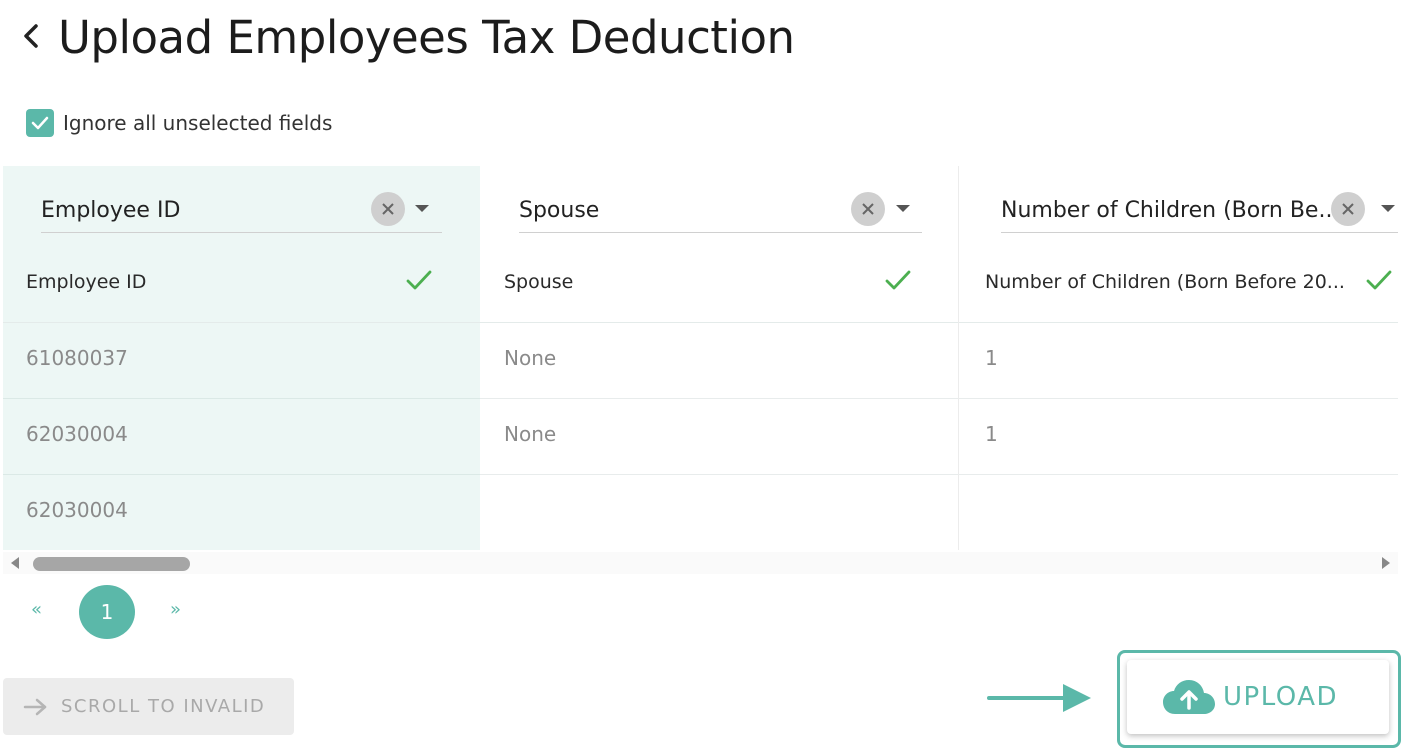  Describe the element at coordinates (720, 212) in the screenshot. I see `field-select-spouse: Spouse` at that location.